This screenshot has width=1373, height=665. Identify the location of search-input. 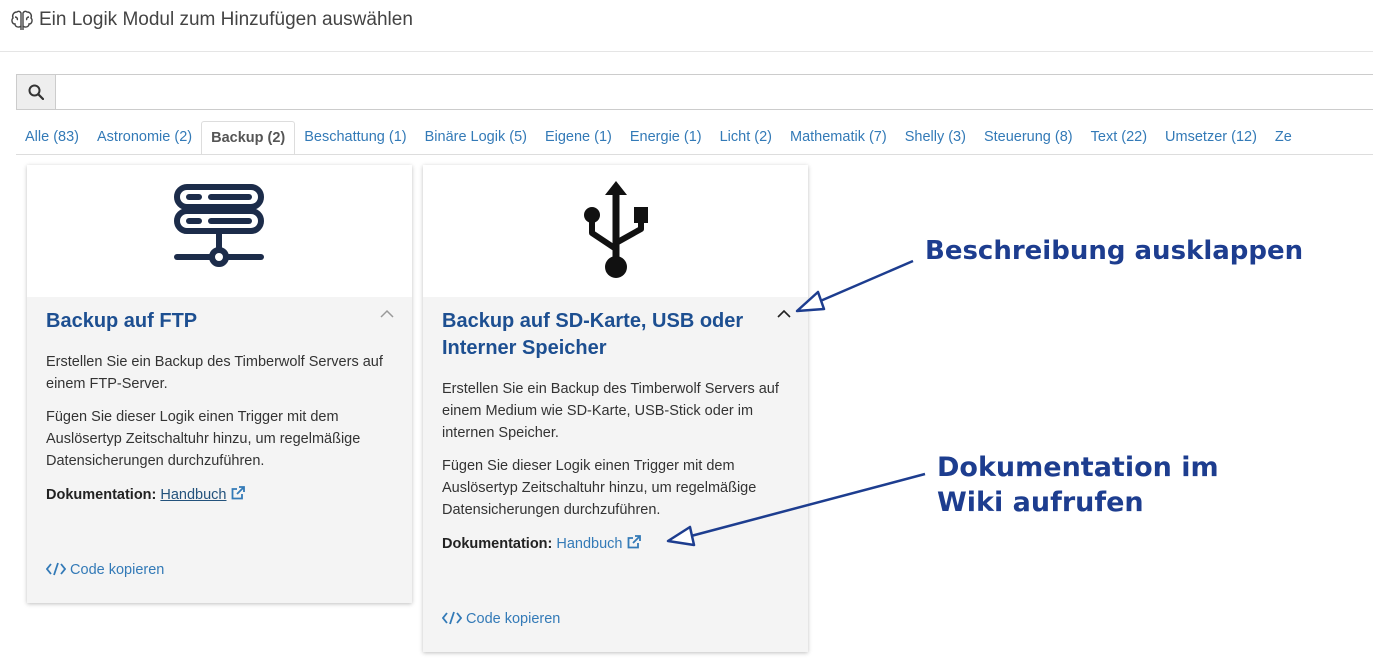
(711, 92).